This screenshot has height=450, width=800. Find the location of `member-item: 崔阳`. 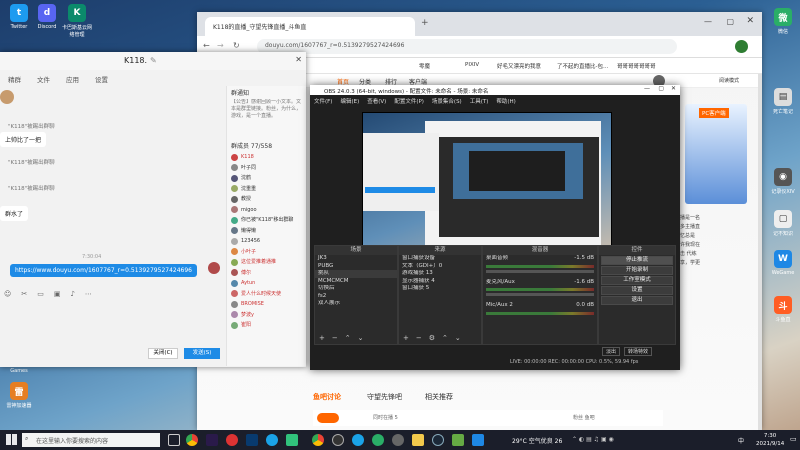

member-item: 崔阳 is located at coordinates (266, 325).